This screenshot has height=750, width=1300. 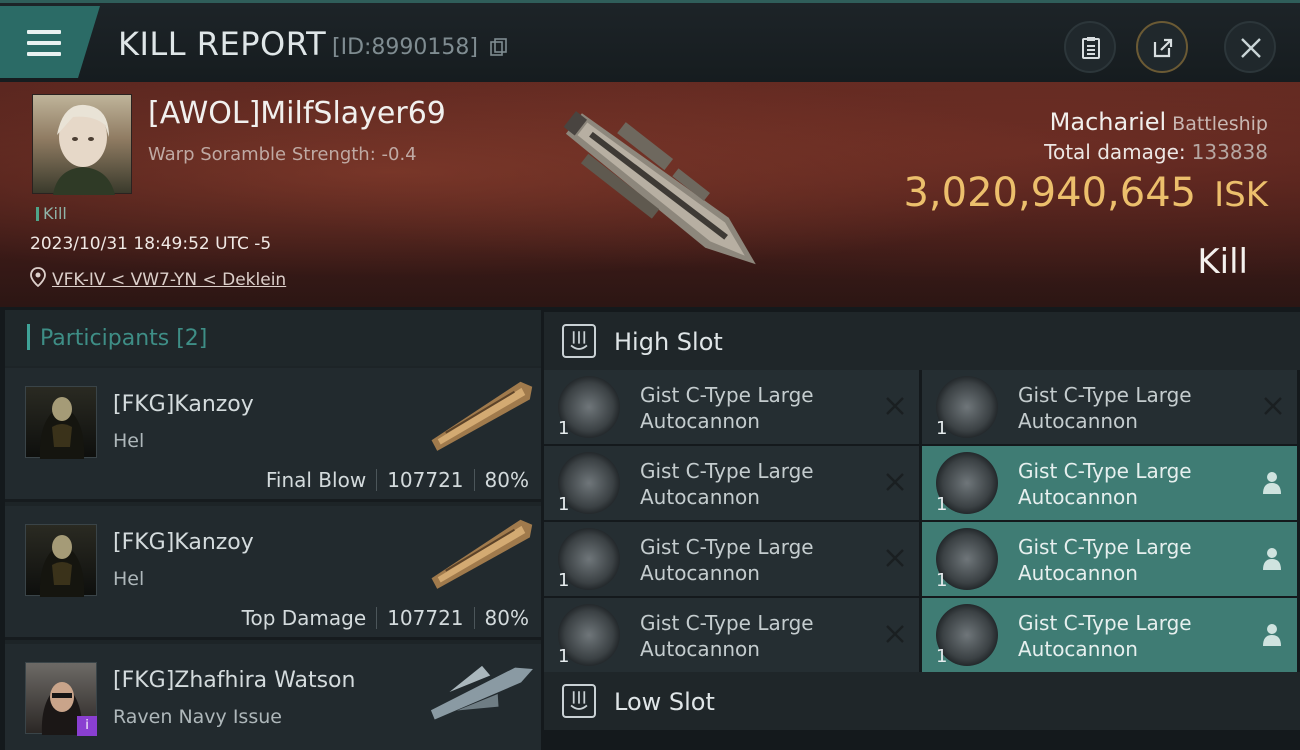 I want to click on low-slot-icon, so click(x=579, y=701).